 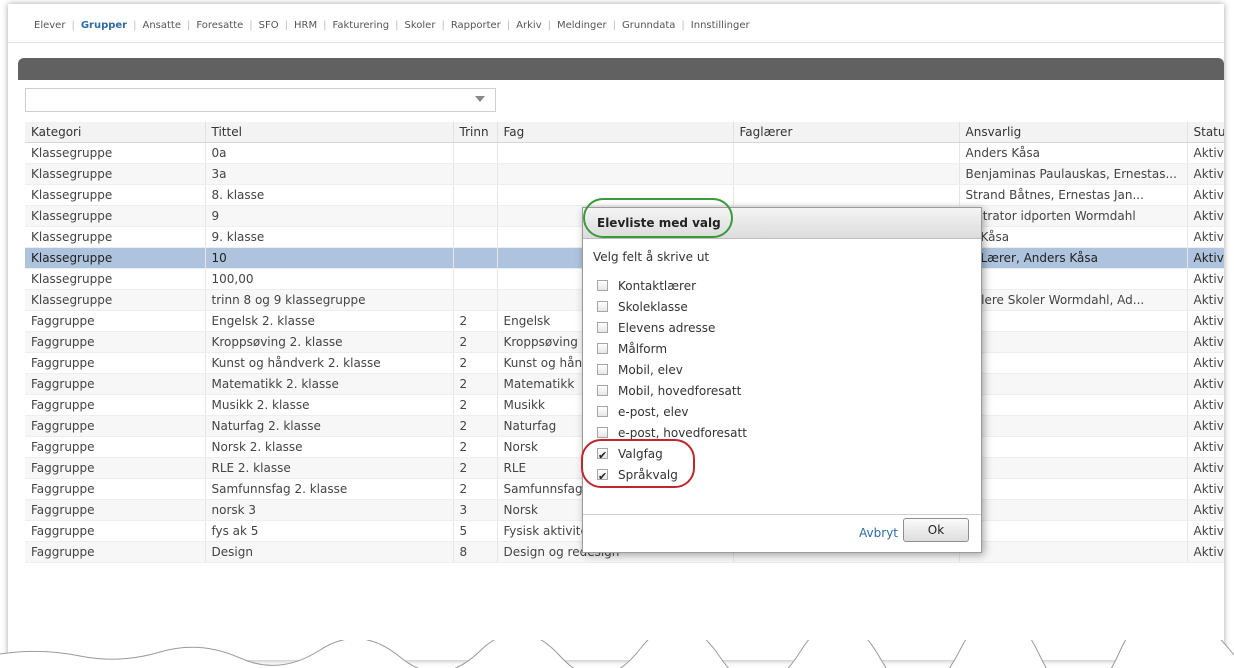 I want to click on field-option-label: Målform, so click(x=643, y=349).